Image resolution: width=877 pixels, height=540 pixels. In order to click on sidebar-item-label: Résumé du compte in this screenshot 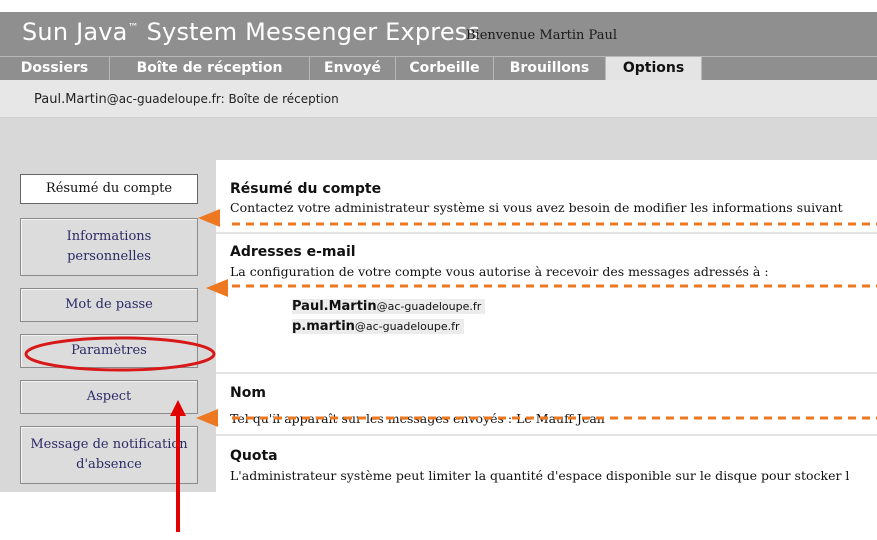, I will do `click(109, 188)`.